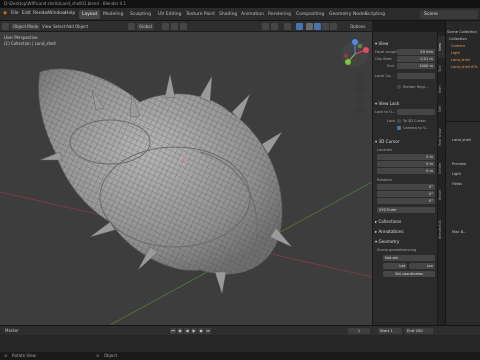 The image size is (480, 360). I want to click on tab-layout: Layout, so click(90, 14).